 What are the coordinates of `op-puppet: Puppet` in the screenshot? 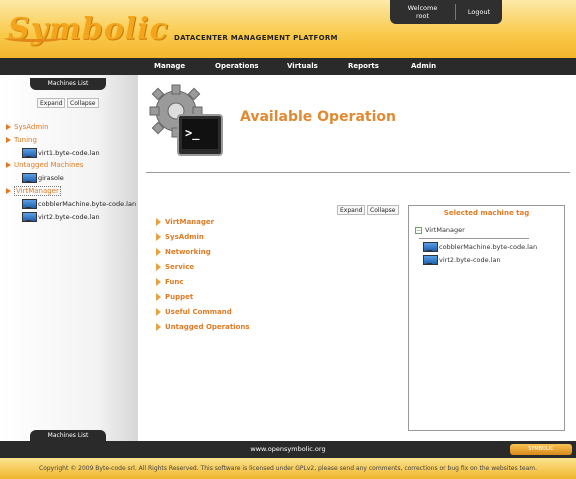 It's located at (174, 297).